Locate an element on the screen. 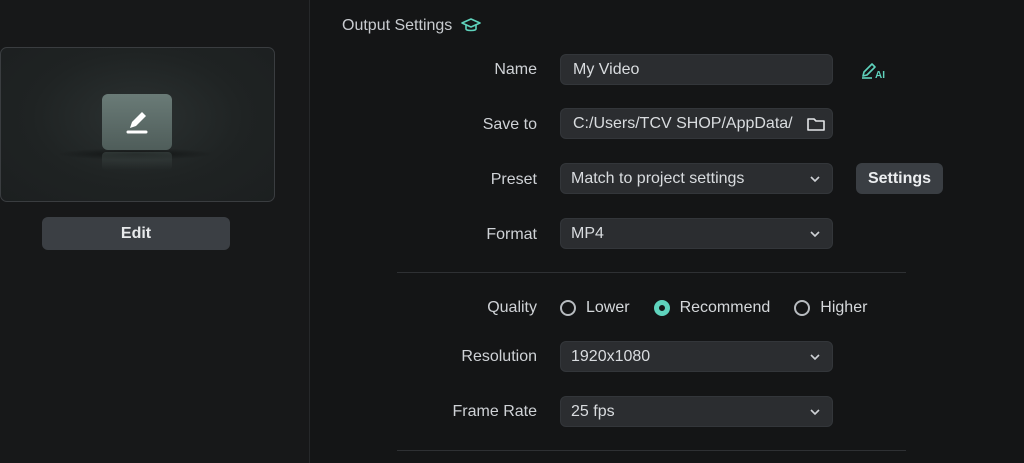 The image size is (1024, 463). output-settings-title: Output Settings is located at coordinates (397, 25).